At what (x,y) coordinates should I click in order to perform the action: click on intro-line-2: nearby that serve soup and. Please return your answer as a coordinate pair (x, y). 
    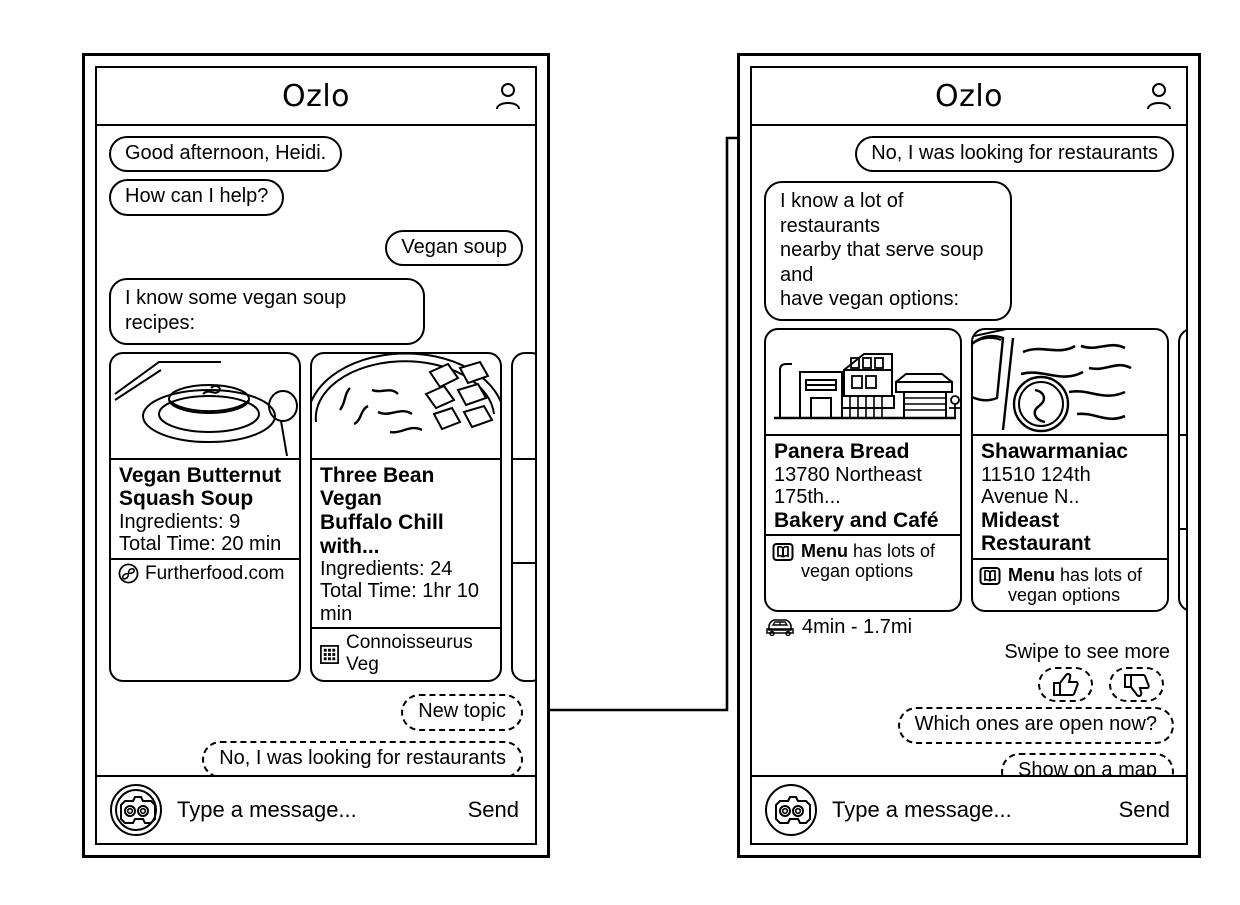
    Looking at the image, I should click on (882, 262).